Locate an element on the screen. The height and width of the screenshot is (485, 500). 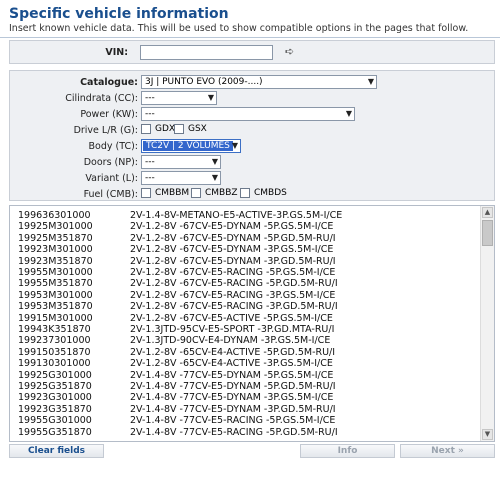
list-item-code: 19923M351870 is located at coordinates (55, 261).